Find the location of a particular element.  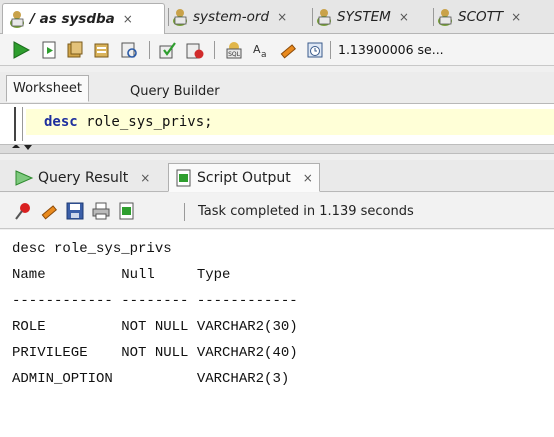

script-output-icon is located at coordinates (127, 211).